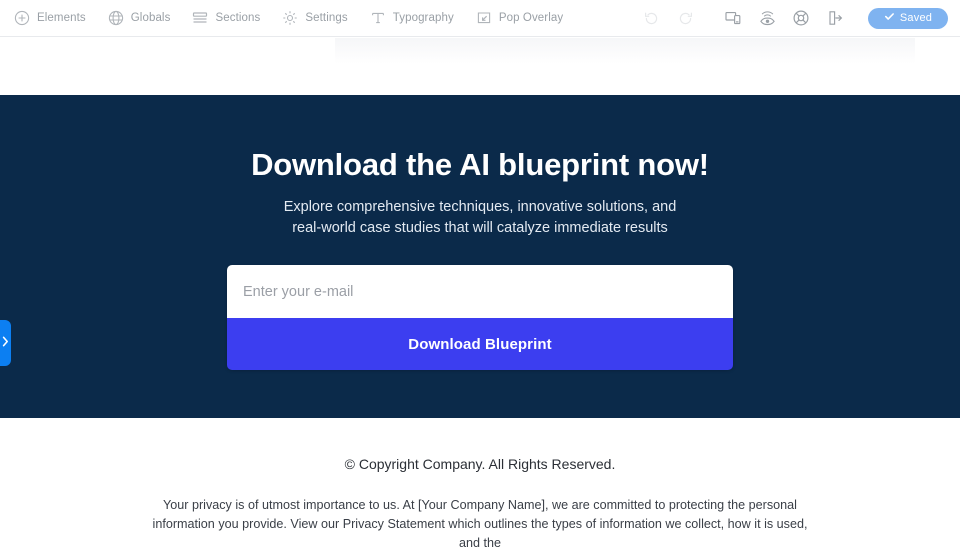  I want to click on undo-icon, so click(651, 18).